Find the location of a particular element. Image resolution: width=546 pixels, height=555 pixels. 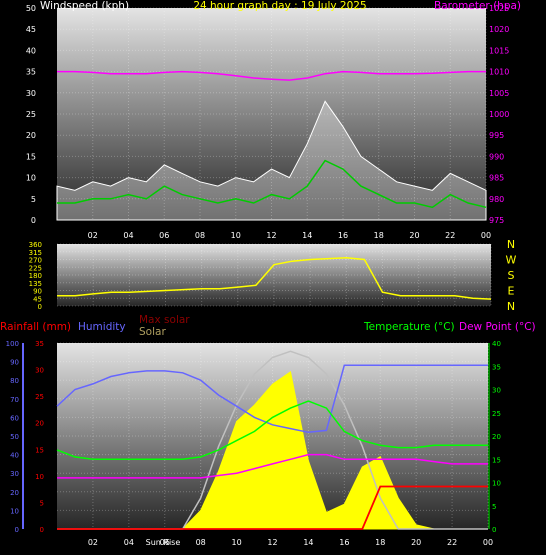

barometer-tick-label: 1000 is located at coordinates (499, 114).